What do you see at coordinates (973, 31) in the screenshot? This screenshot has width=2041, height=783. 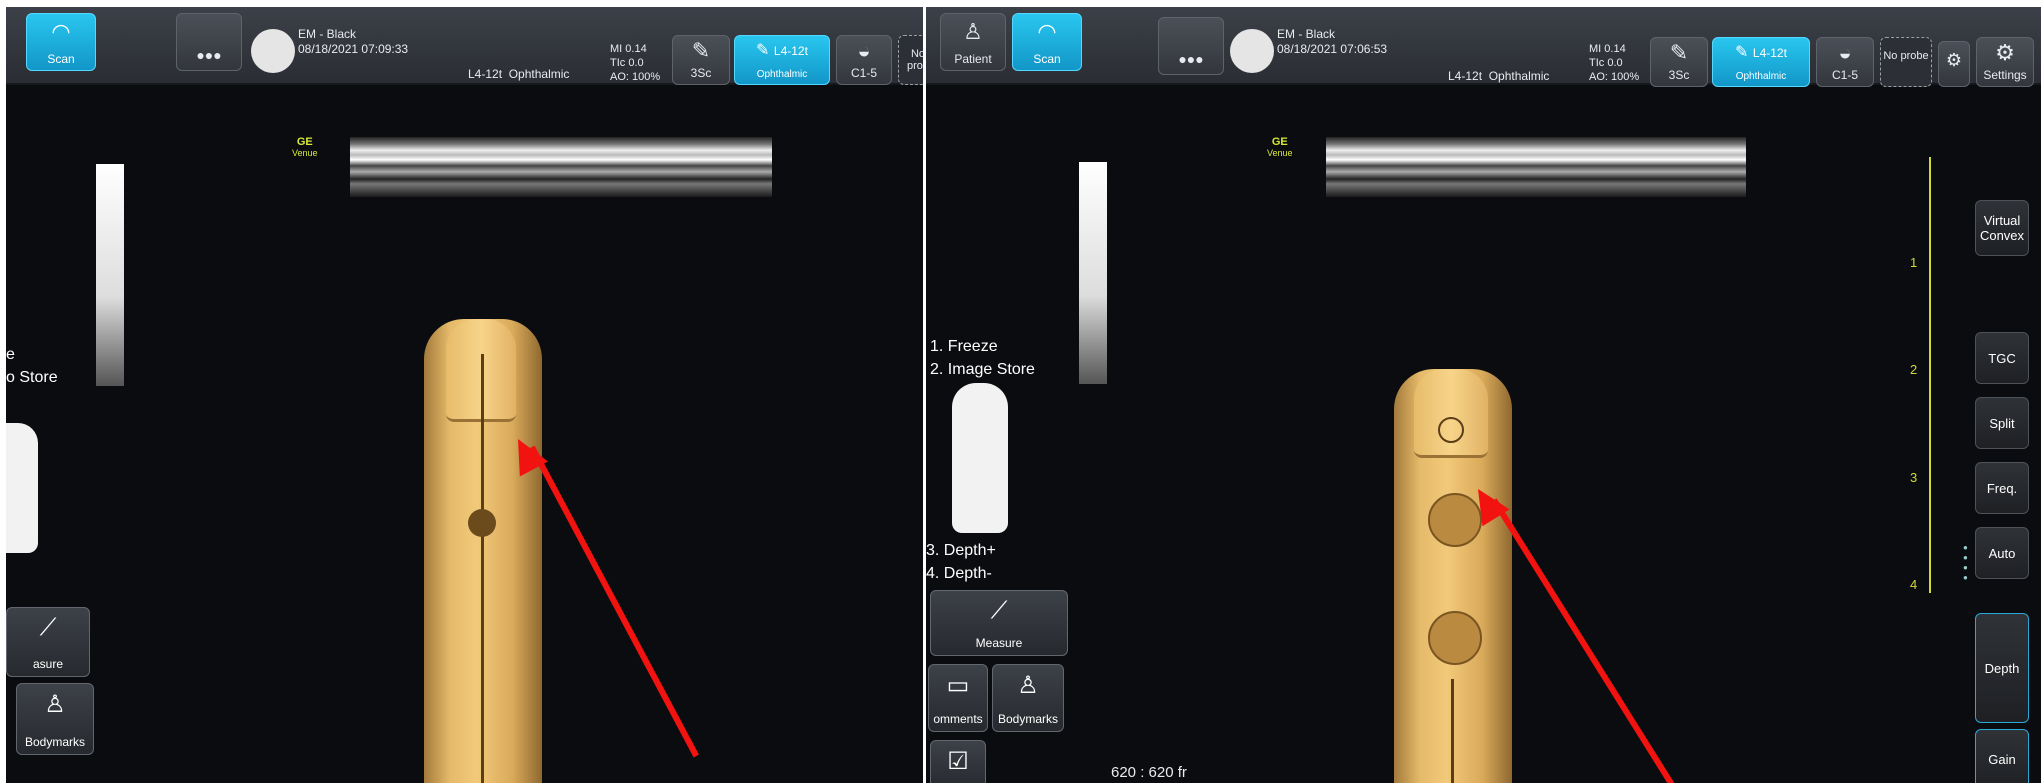 I see `person-icon: ♙` at bounding box center [973, 31].